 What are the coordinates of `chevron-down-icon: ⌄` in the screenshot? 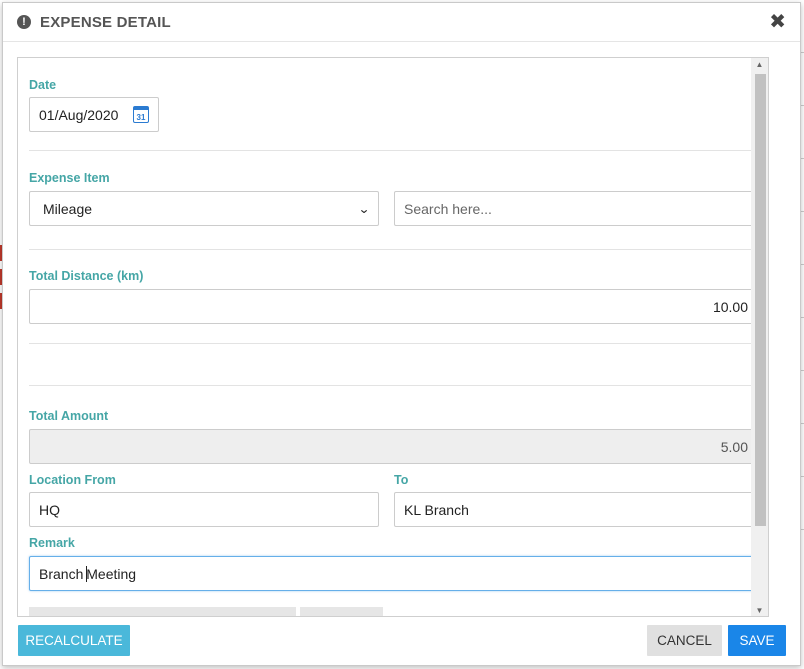 It's located at (364, 208).